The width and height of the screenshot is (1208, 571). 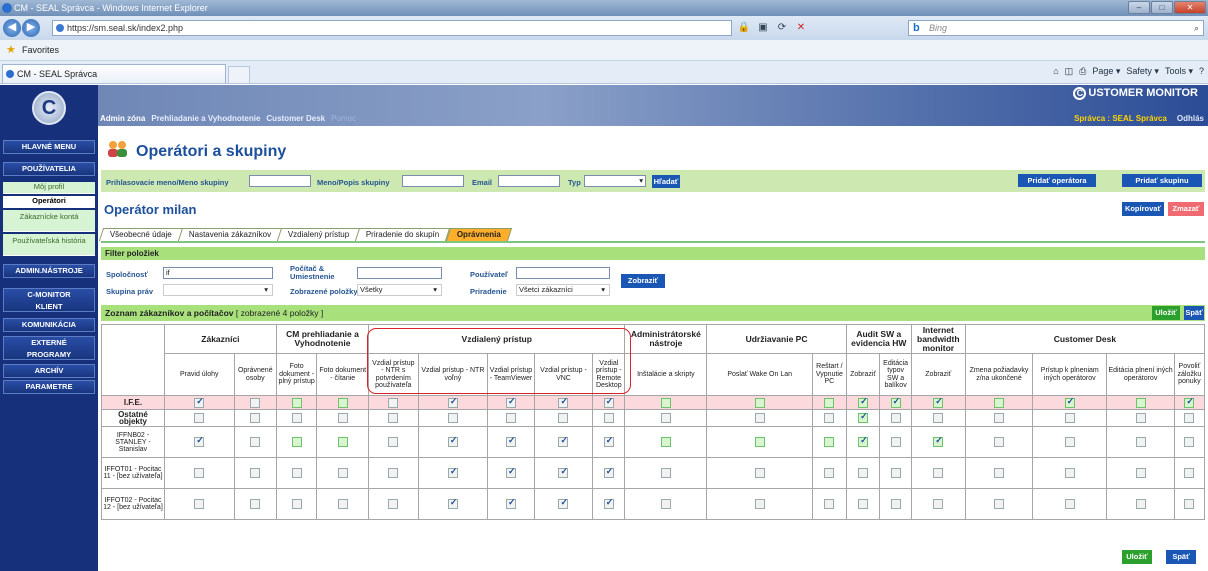 I want to click on back-button-bottom: Späť, so click(x=1181, y=557).